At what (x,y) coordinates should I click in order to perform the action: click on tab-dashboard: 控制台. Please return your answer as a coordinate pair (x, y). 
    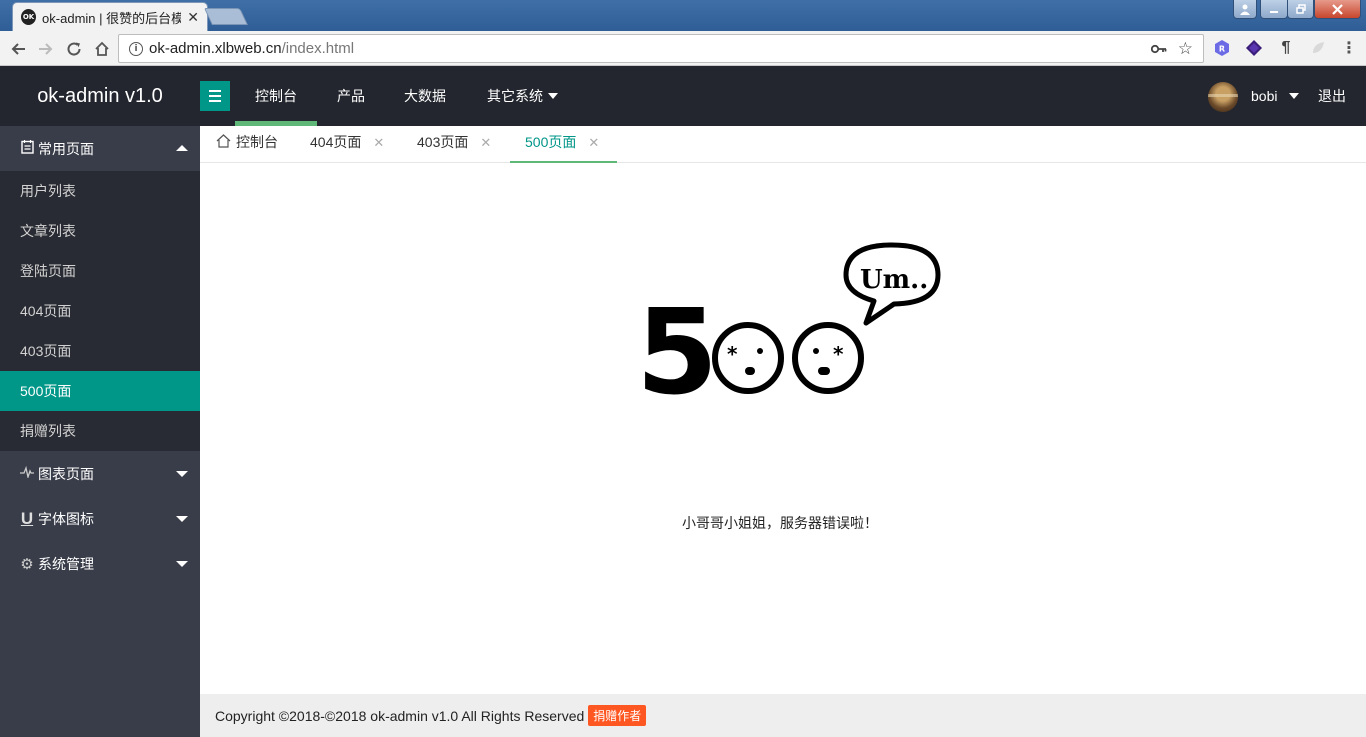
    Looking at the image, I should click on (247, 144).